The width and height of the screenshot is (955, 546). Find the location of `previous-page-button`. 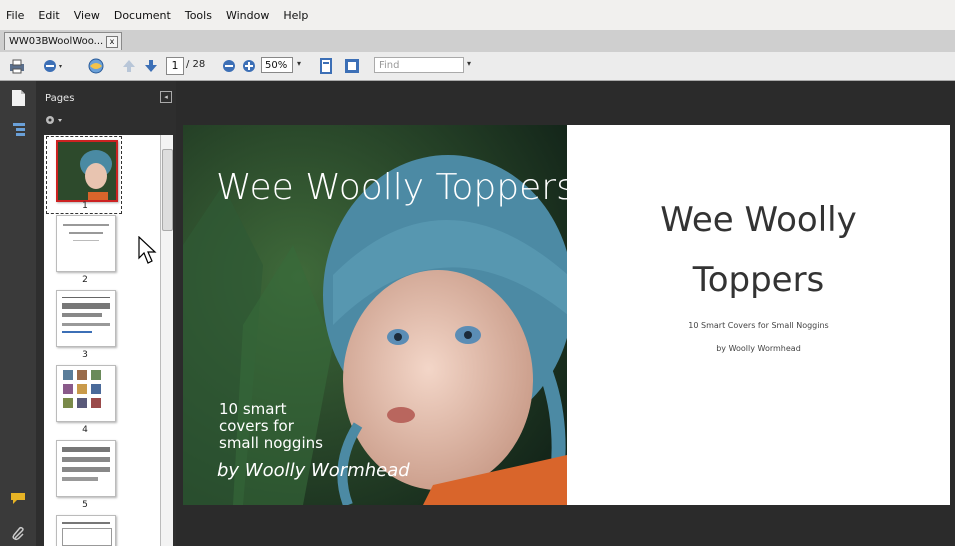

previous-page-button is located at coordinates (129, 66).